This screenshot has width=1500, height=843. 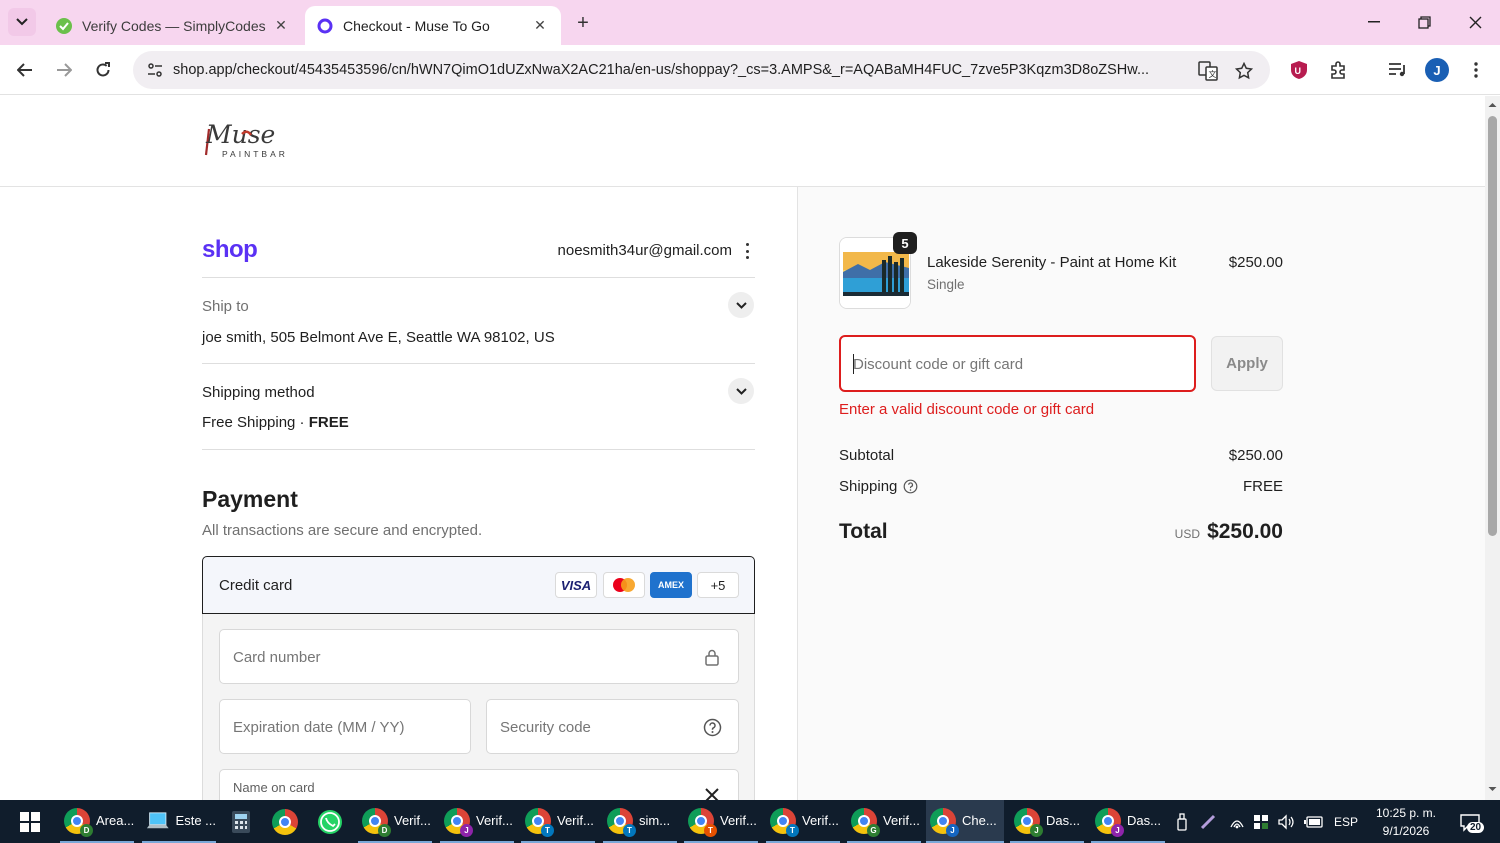 I want to click on discount-code-input, so click(x=1018, y=364).